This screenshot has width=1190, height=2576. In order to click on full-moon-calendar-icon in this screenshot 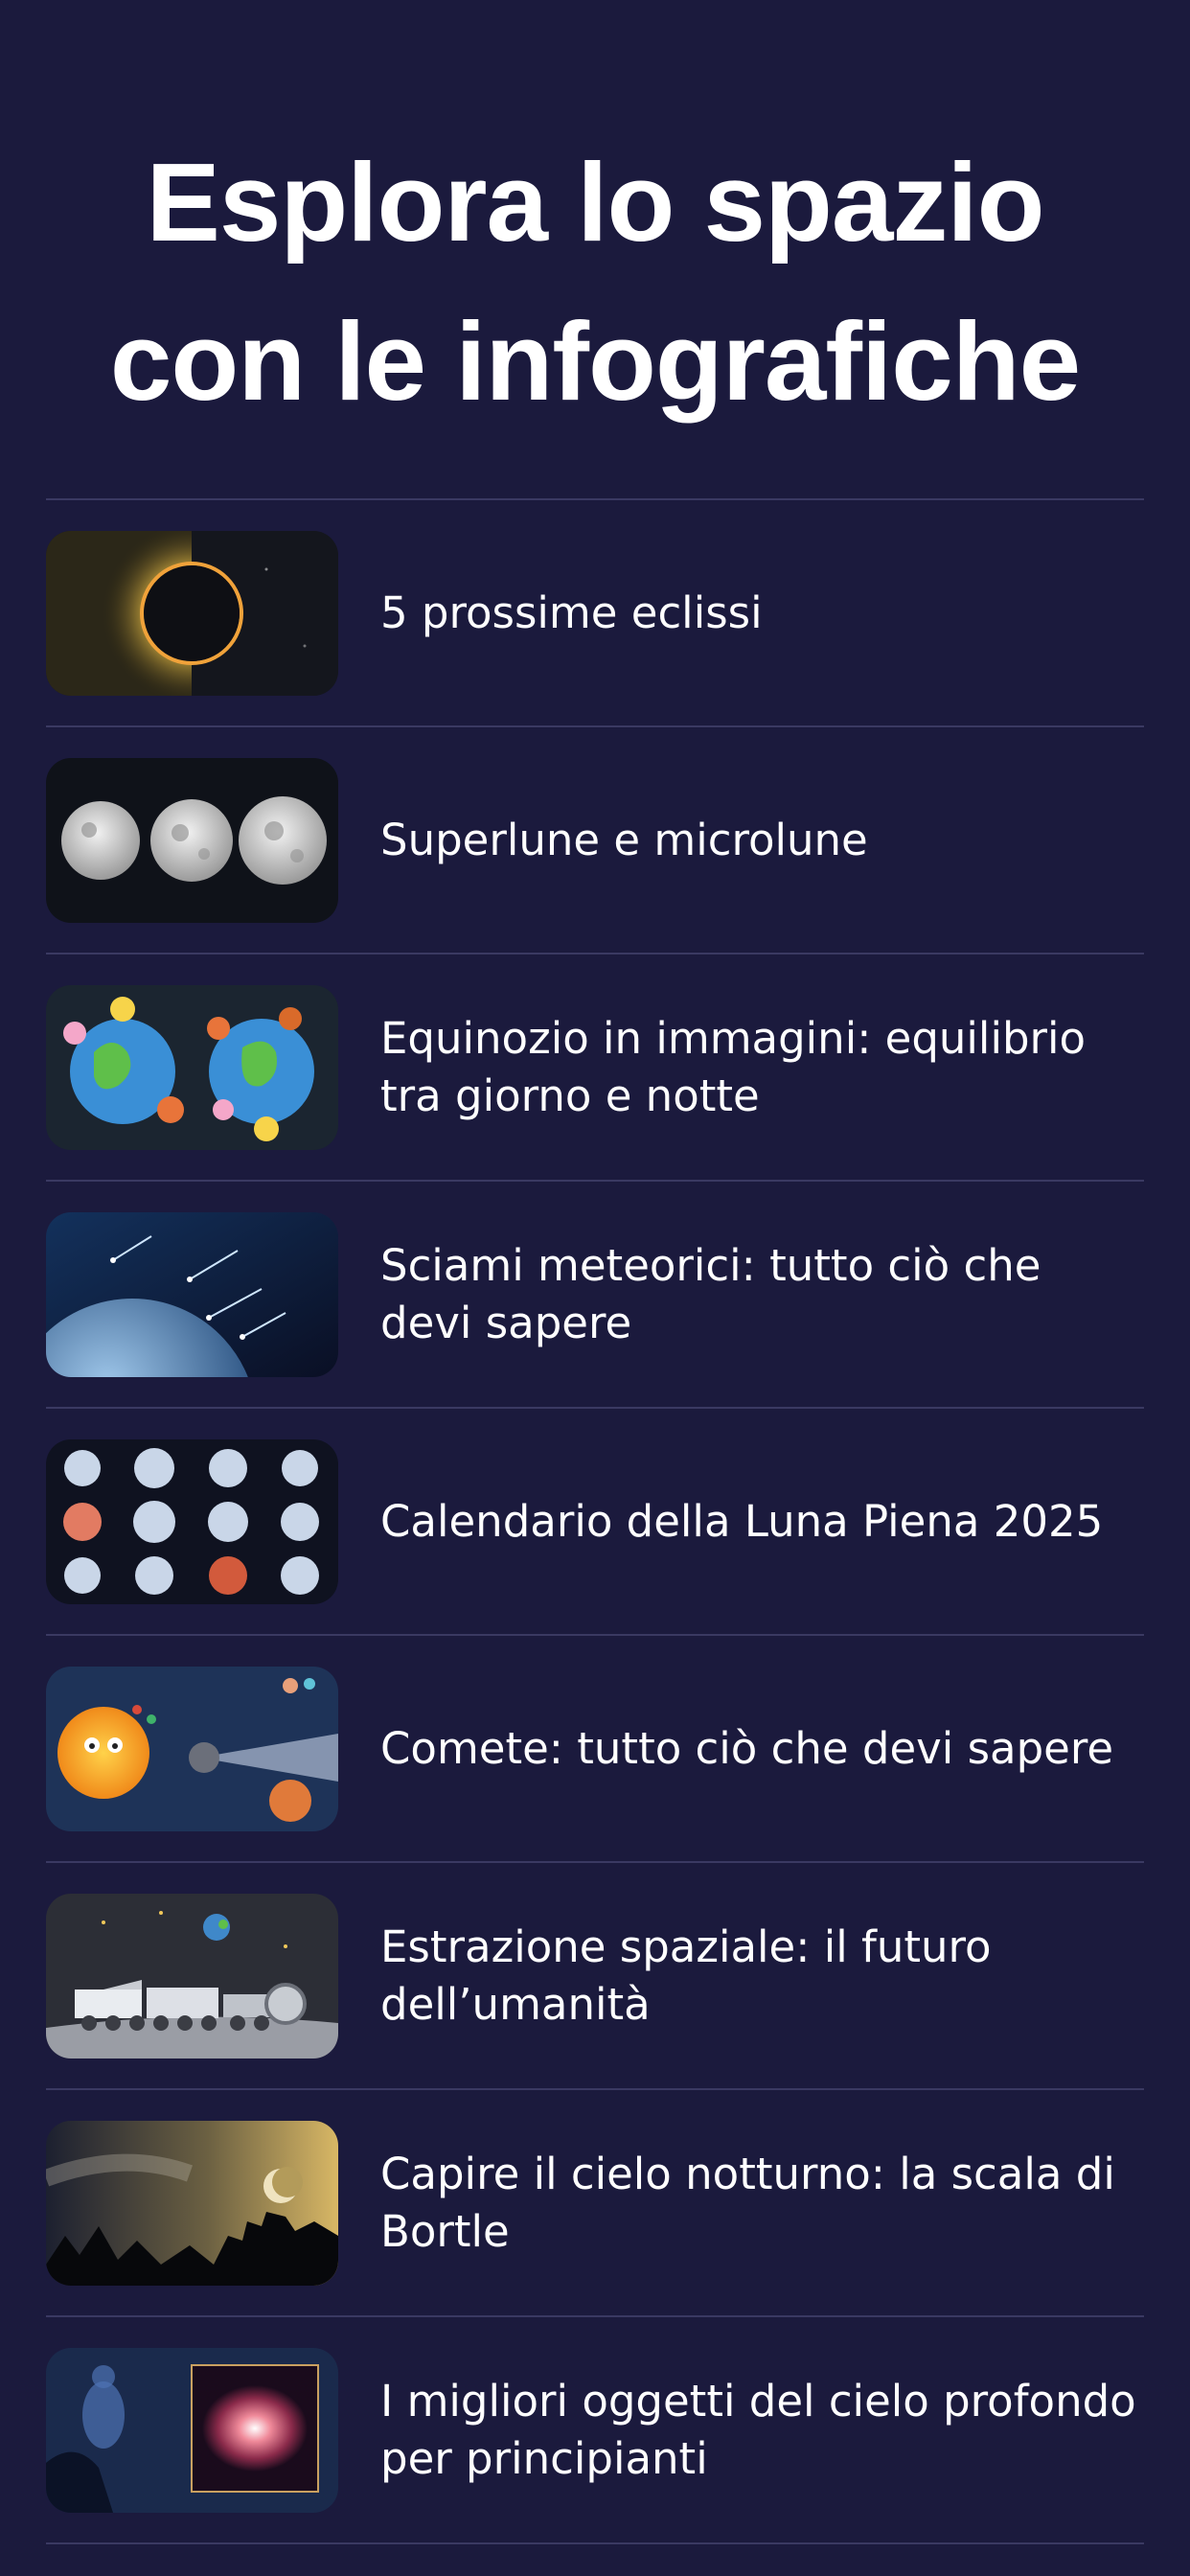, I will do `click(192, 1521)`.